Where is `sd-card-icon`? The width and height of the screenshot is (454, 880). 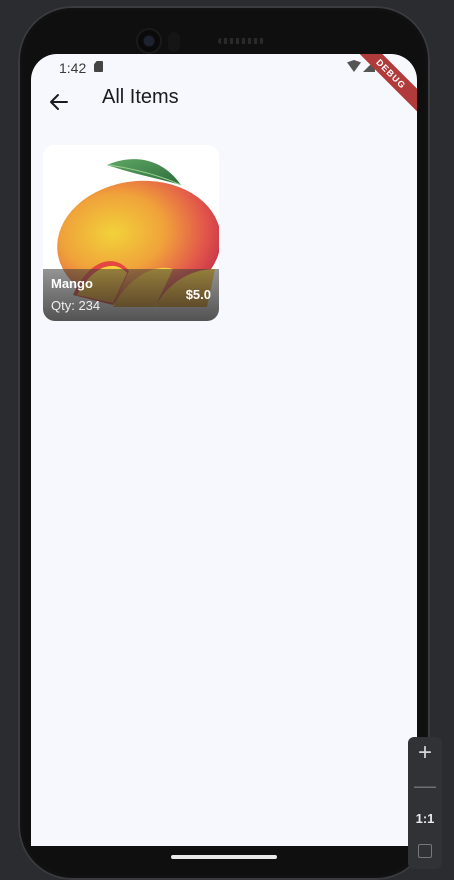
sd-card-icon is located at coordinates (98, 66).